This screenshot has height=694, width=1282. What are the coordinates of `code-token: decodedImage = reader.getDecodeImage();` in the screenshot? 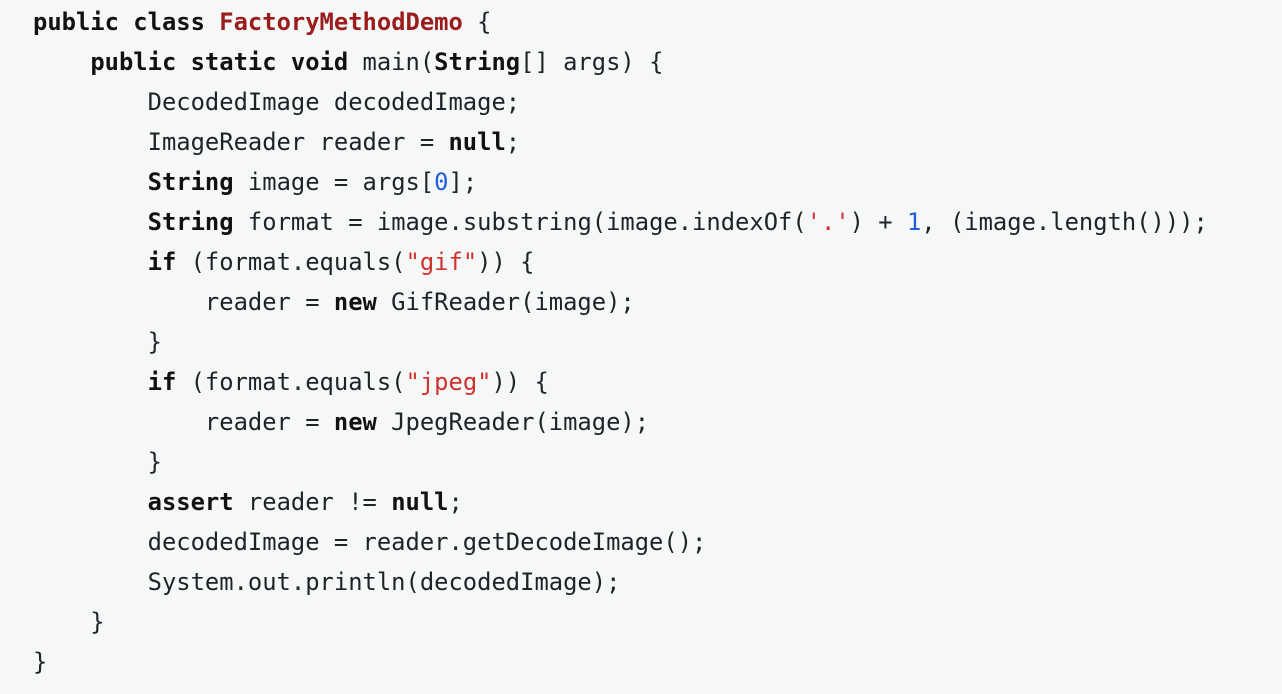 It's located at (370, 542).